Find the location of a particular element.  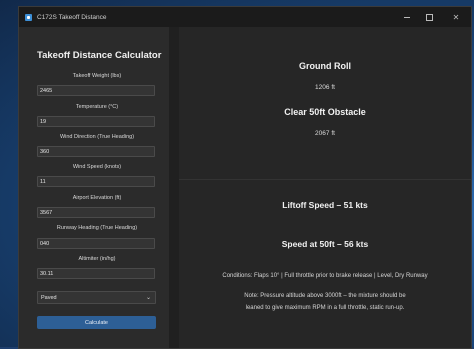

maximize-button is located at coordinates (429, 17).